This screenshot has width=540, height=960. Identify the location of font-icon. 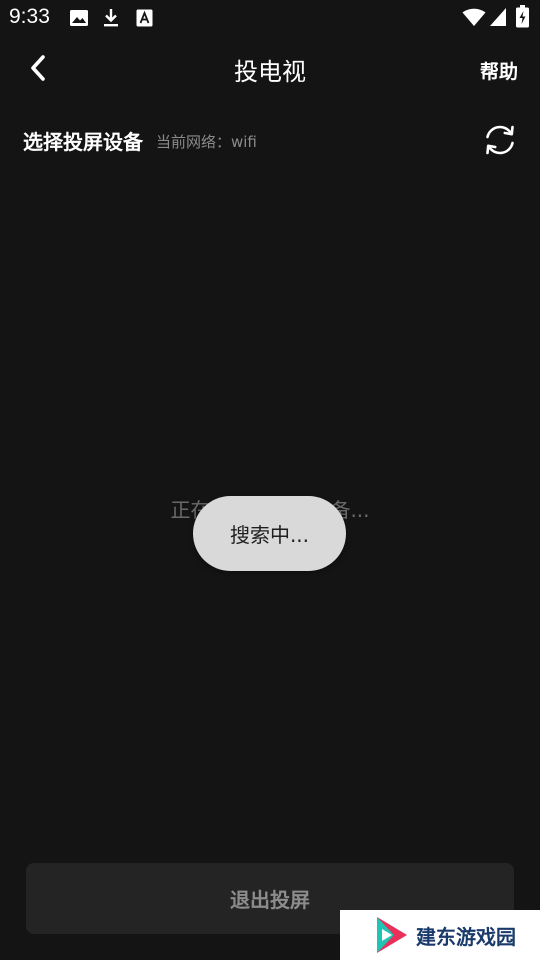
(144, 18).